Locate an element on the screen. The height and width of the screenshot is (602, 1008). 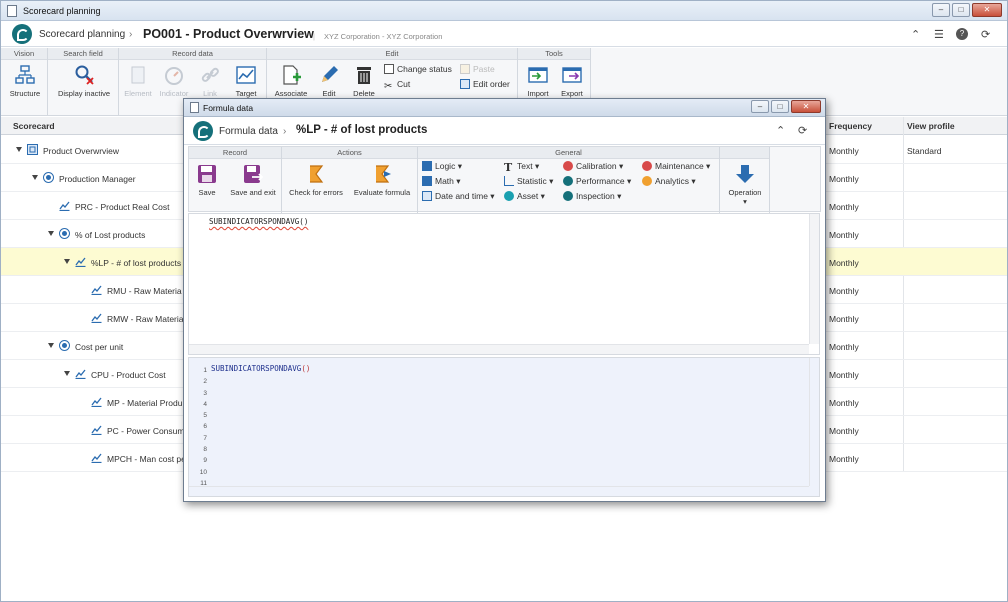
edit-order-button: Edit order is located at coordinates (485, 84).